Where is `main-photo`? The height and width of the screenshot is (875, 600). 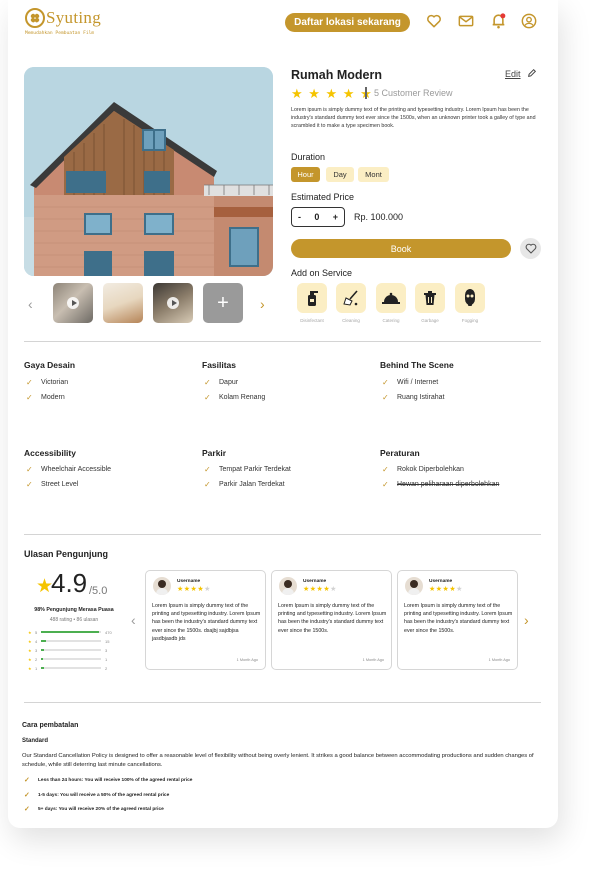
main-photo is located at coordinates (148, 171).